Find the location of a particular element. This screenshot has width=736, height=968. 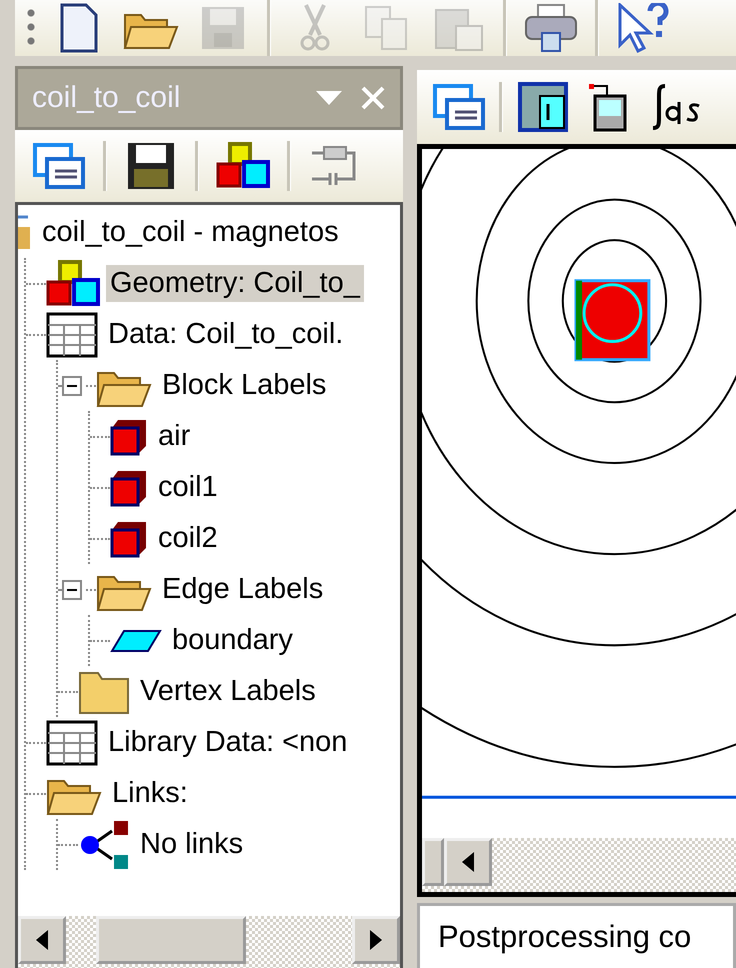

help-pointer-icon is located at coordinates (643, 28).